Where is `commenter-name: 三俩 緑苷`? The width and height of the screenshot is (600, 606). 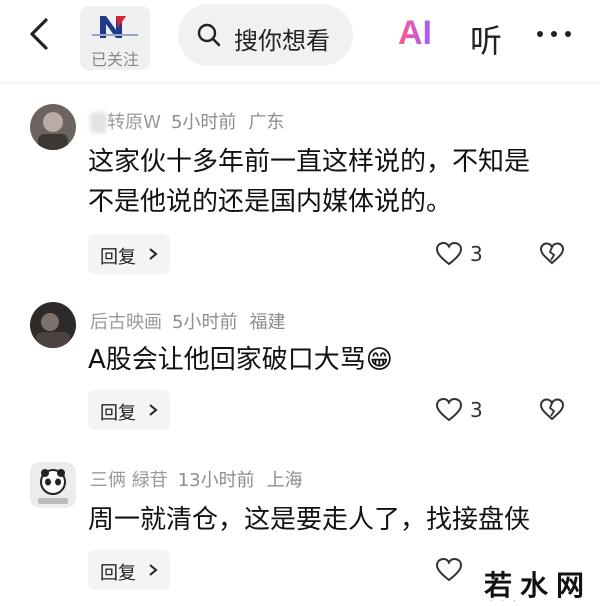 commenter-name: 三俩 緑苷 is located at coordinates (129, 480).